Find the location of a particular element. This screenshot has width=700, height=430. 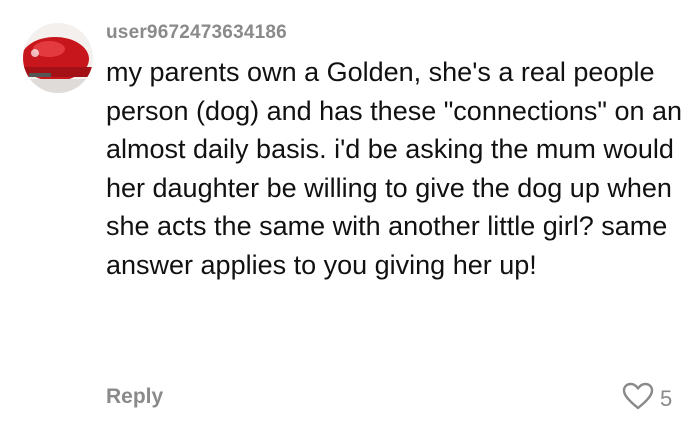

avatar-image is located at coordinates (58, 58).